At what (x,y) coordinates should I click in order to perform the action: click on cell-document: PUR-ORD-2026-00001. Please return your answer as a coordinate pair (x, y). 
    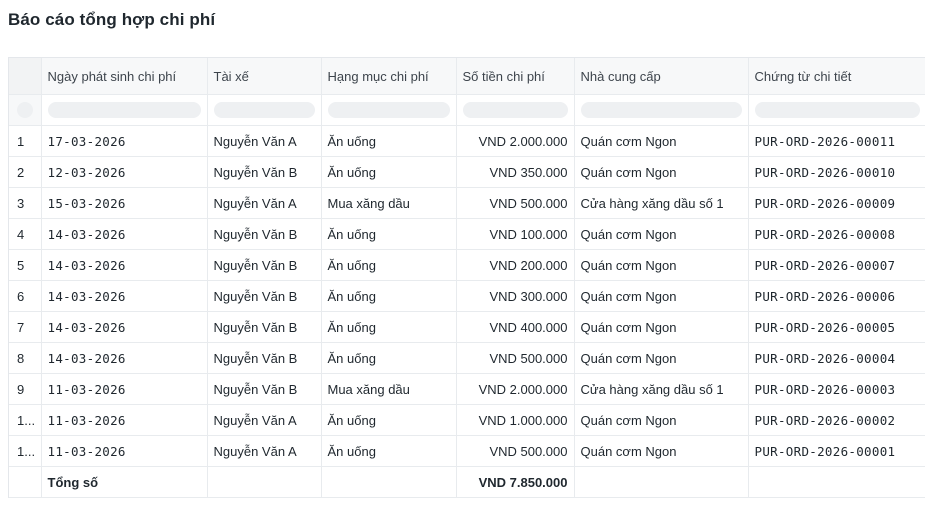
    Looking at the image, I should click on (836, 451).